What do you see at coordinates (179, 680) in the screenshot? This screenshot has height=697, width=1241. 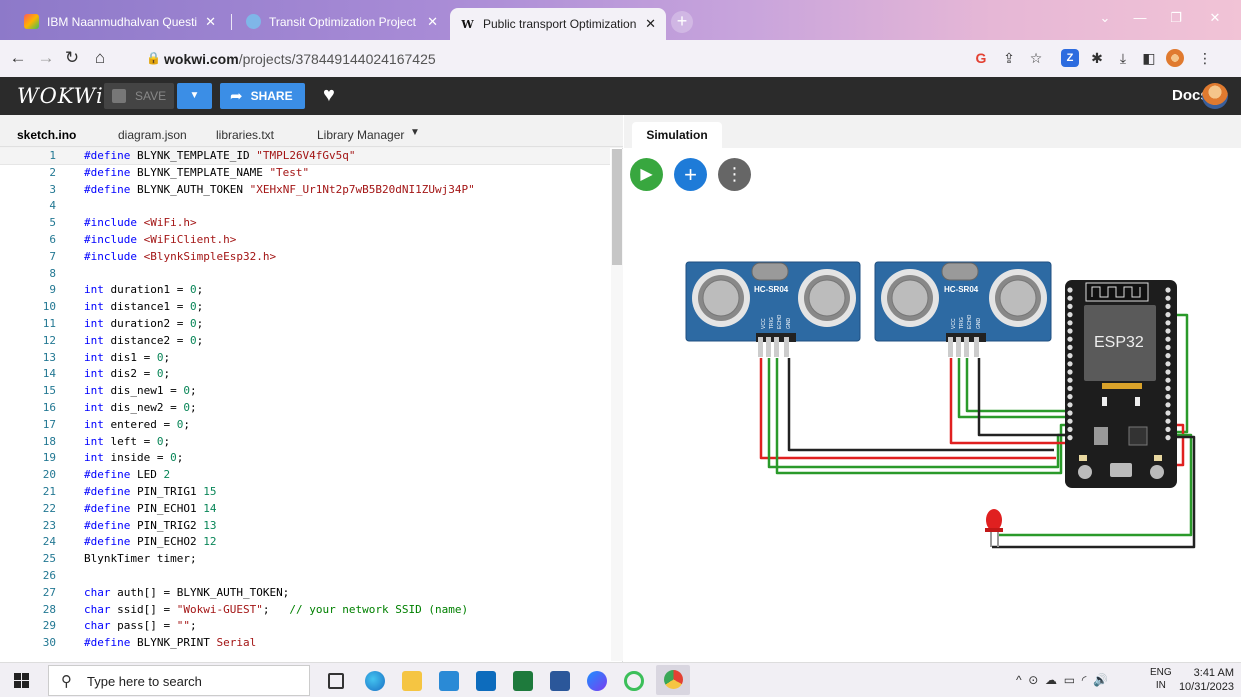 I see `taskbar-search-input: ⚲ Type here to search` at bounding box center [179, 680].